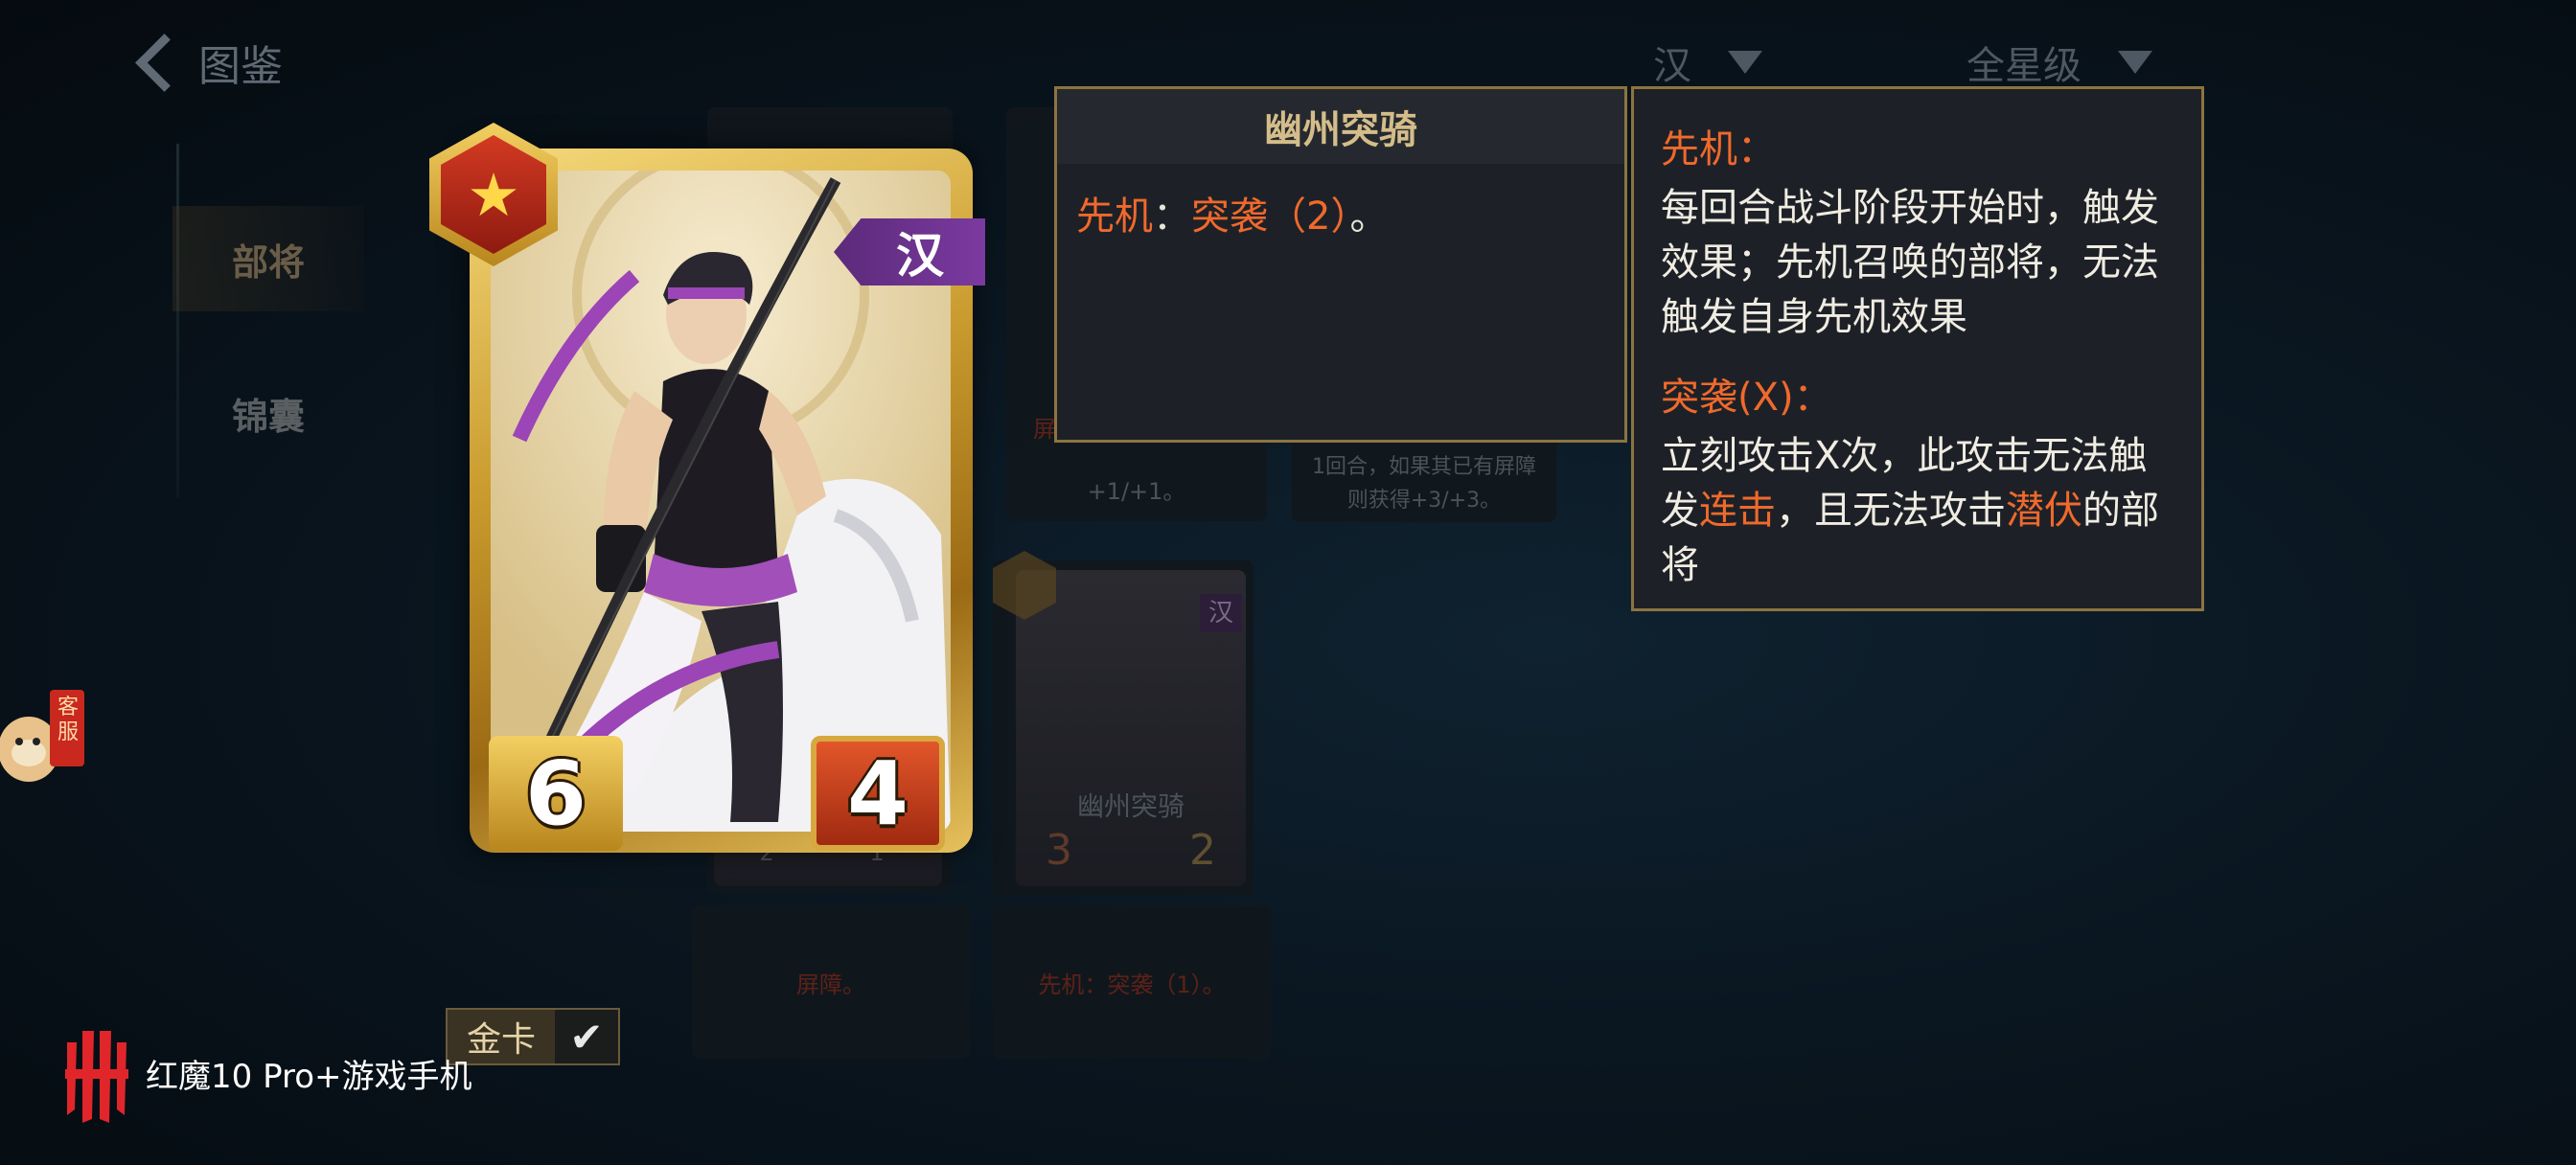 Image resolution: width=2576 pixels, height=1165 pixels. I want to click on keyword-title: 先机：, so click(1718, 149).